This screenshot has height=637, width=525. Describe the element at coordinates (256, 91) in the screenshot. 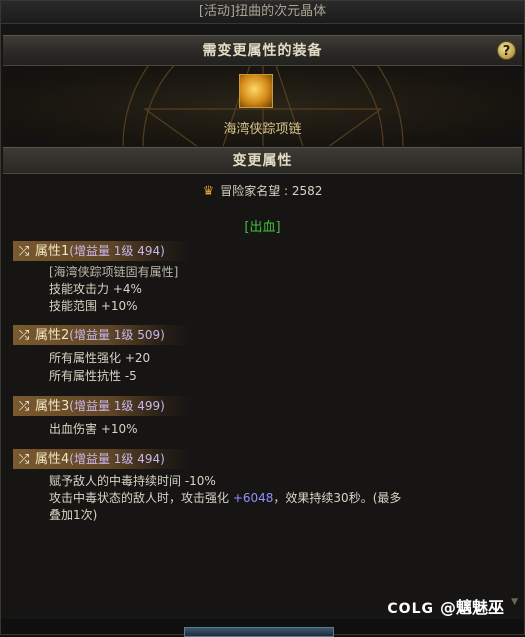

I see `golden-necklace-icon` at that location.